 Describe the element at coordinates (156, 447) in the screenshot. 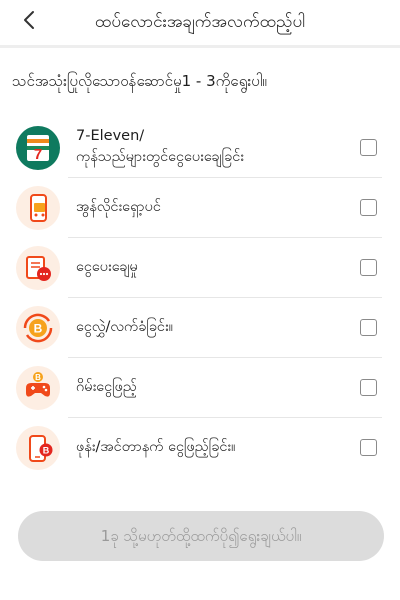

I see `option-label: ဖုန်း/အင်တာနက် ငွေဖြည့်ခြင်း။` at that location.